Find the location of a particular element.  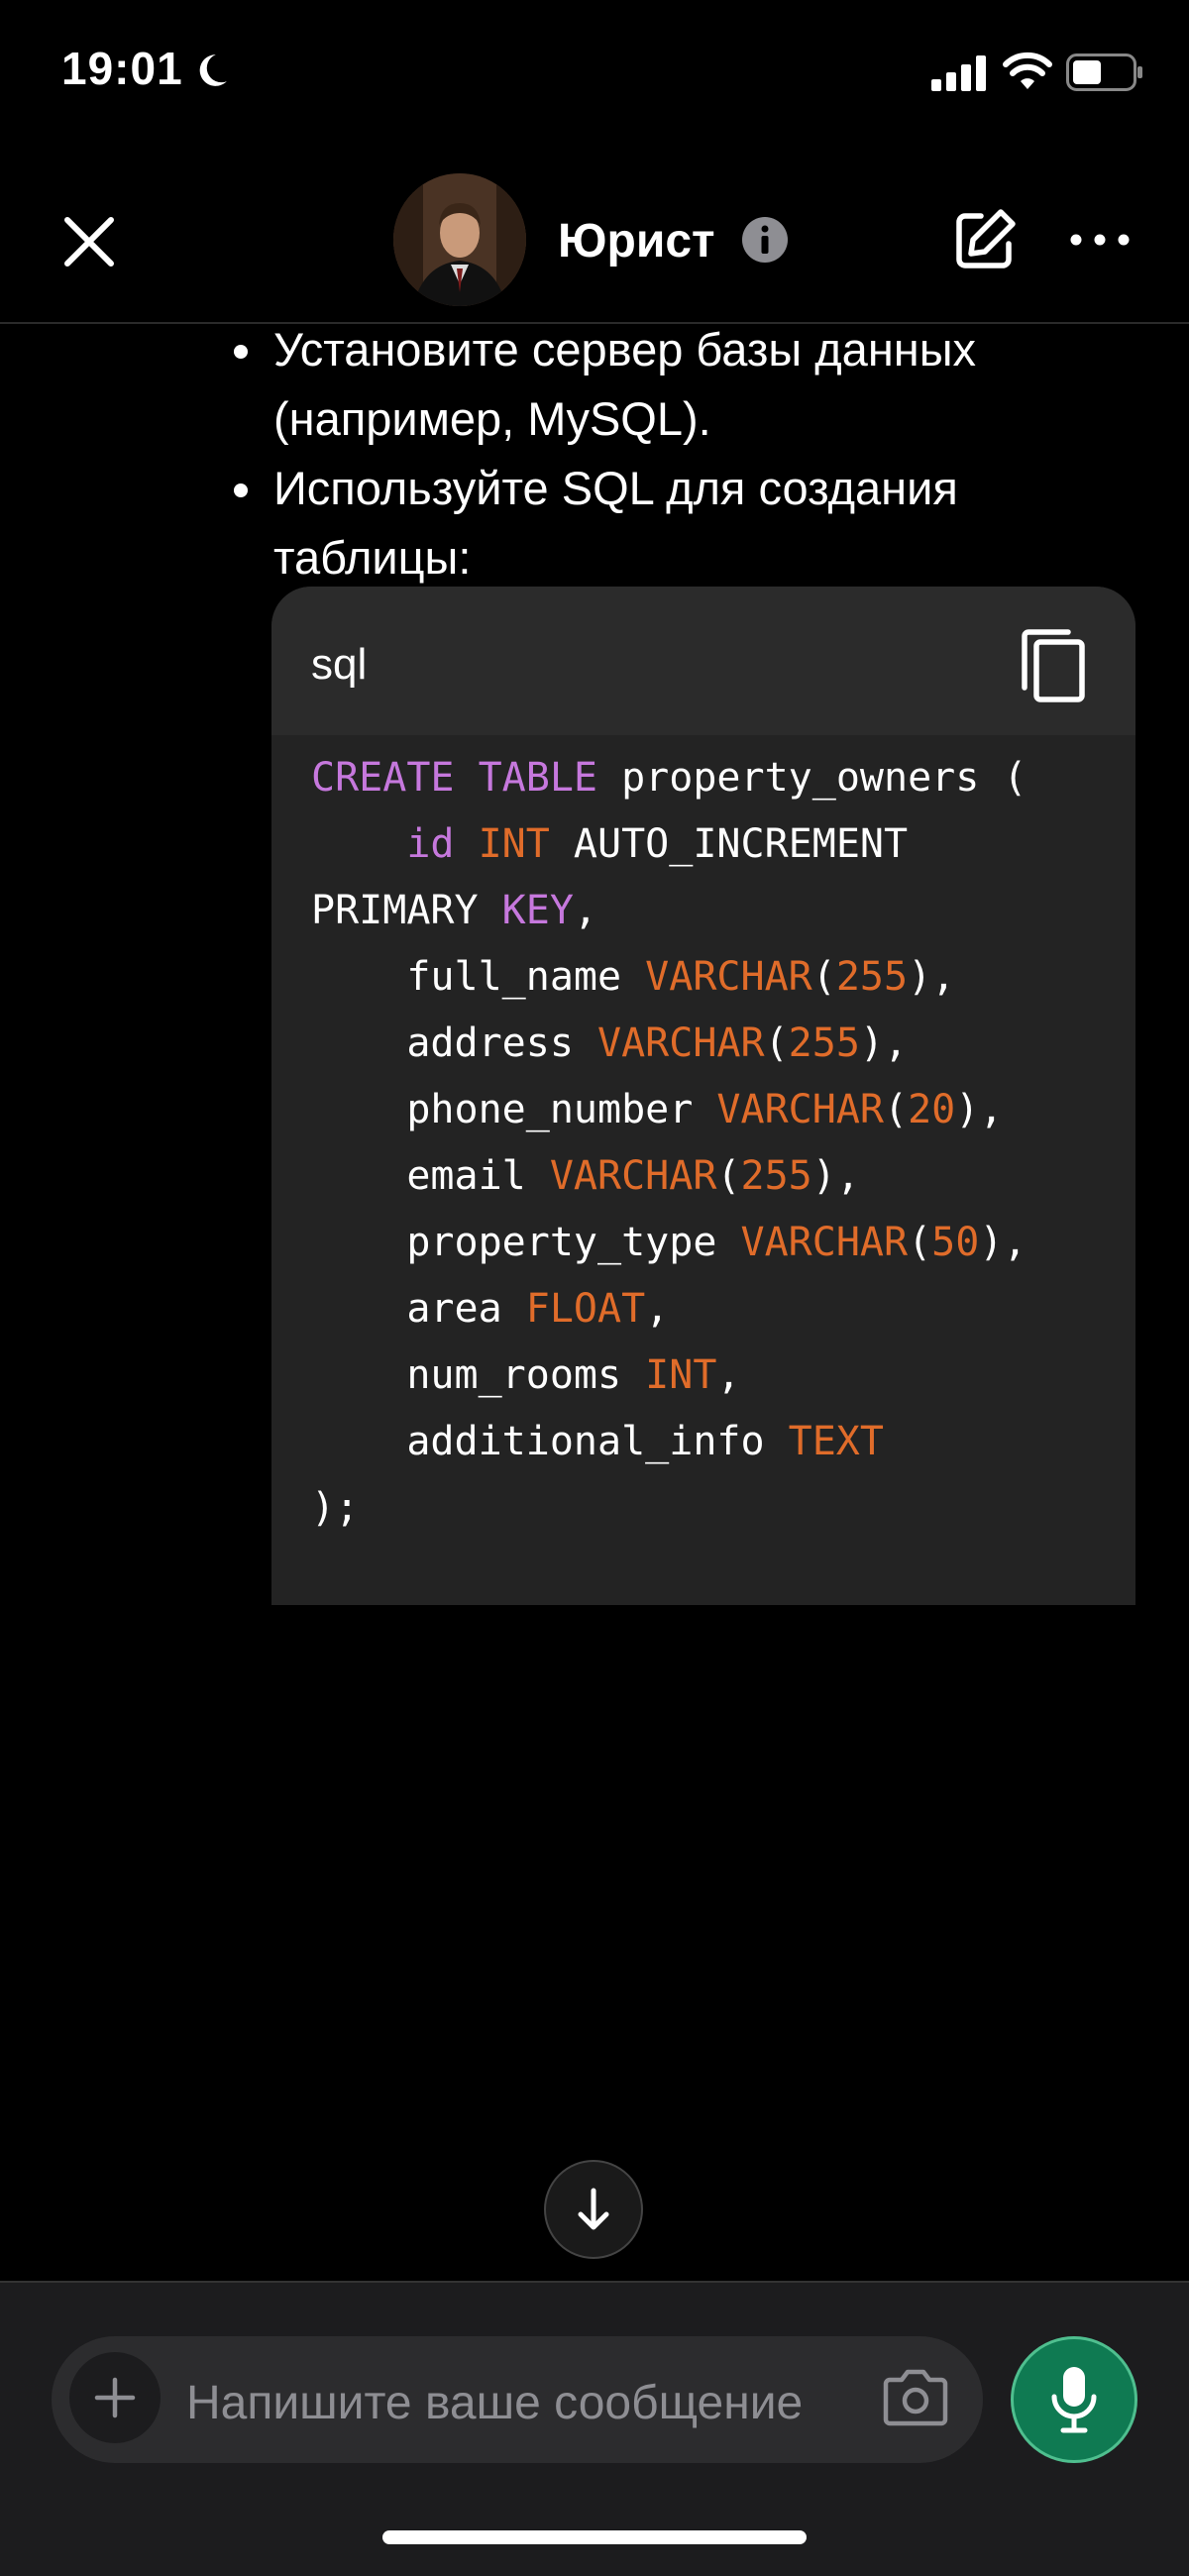

message-input is located at coordinates (513, 2403).